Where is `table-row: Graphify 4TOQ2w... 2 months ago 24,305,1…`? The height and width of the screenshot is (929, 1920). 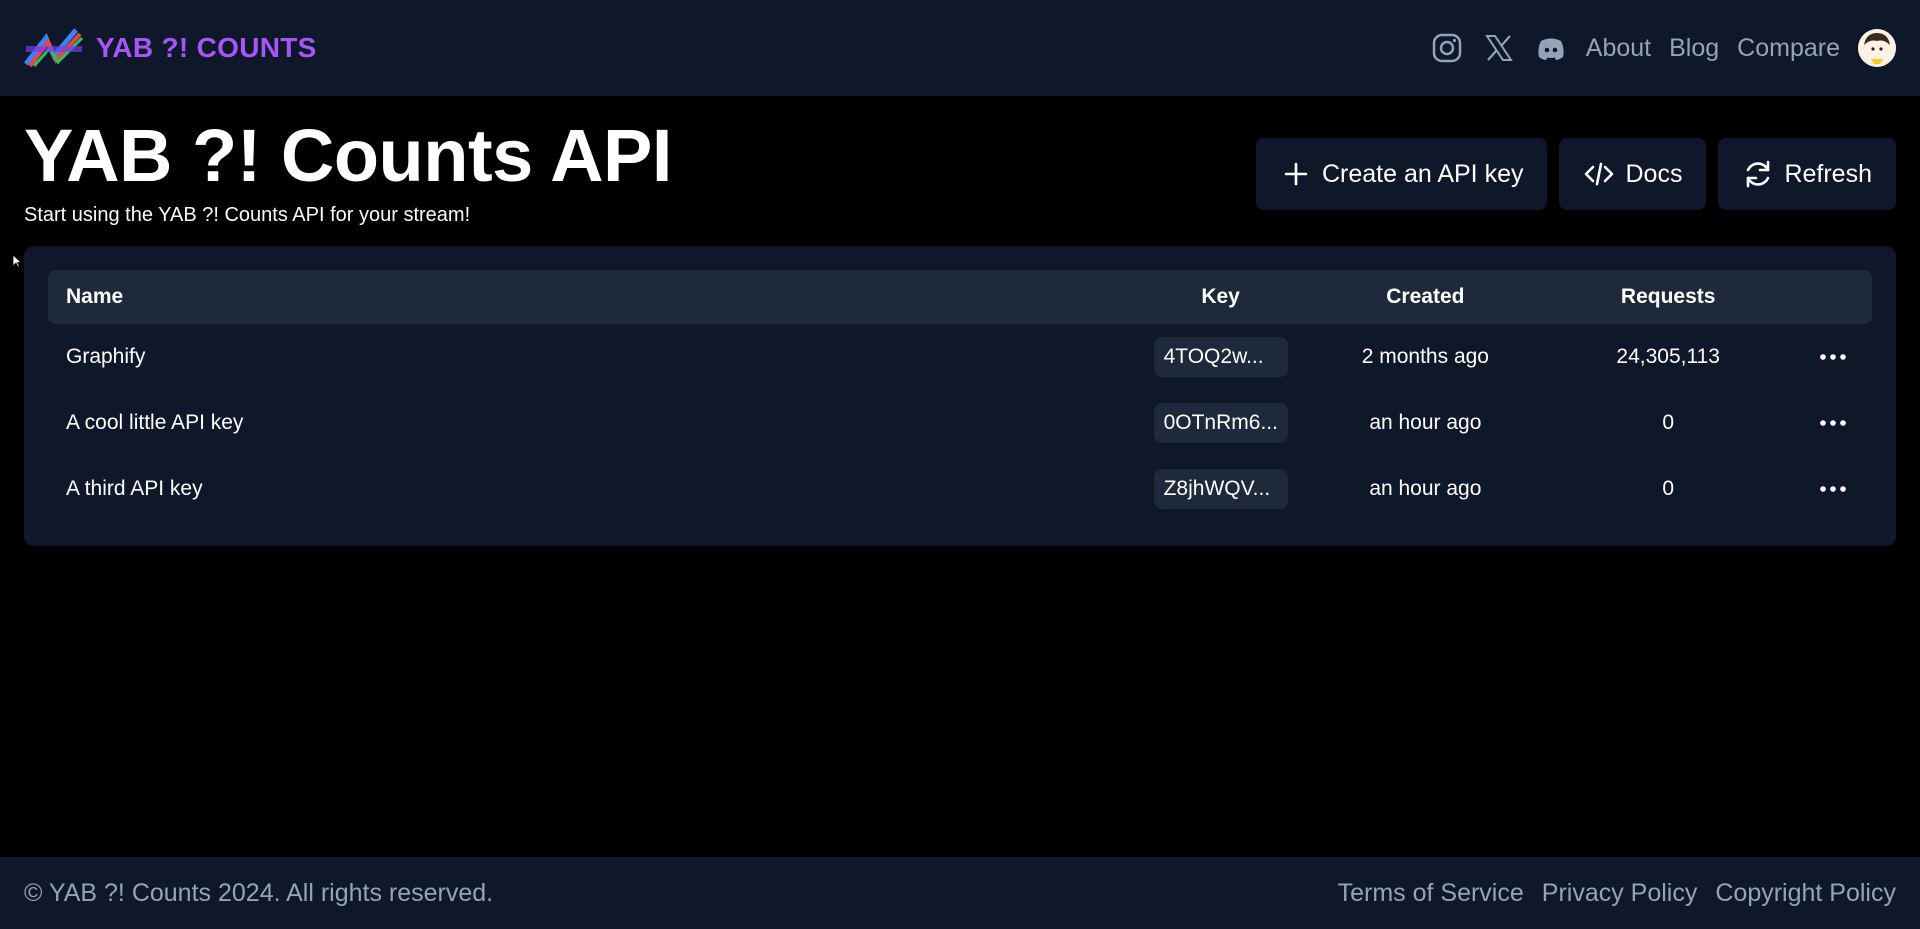
table-row: Graphify 4TOQ2w... 2 months ago 24,305,1… is located at coordinates (960, 357).